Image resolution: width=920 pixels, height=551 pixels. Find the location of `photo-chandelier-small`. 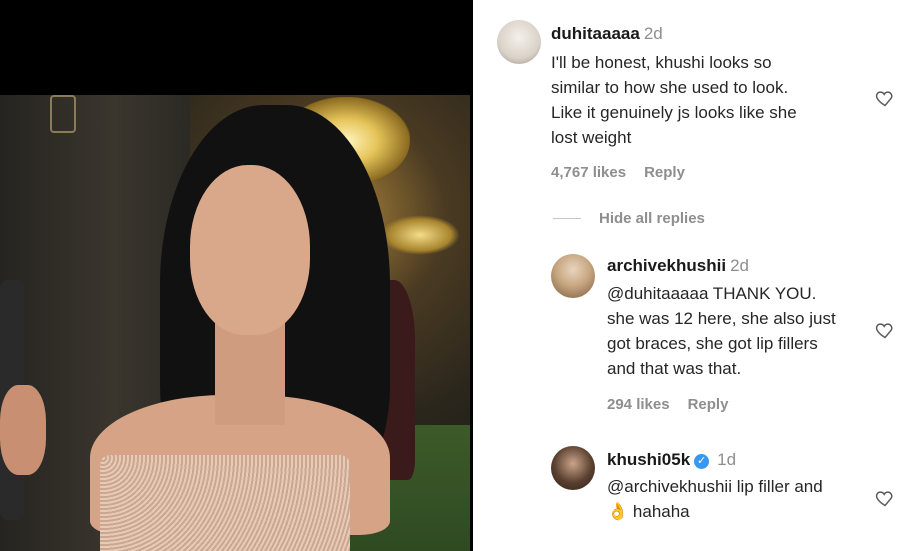

photo-chandelier-small is located at coordinates (420, 235).